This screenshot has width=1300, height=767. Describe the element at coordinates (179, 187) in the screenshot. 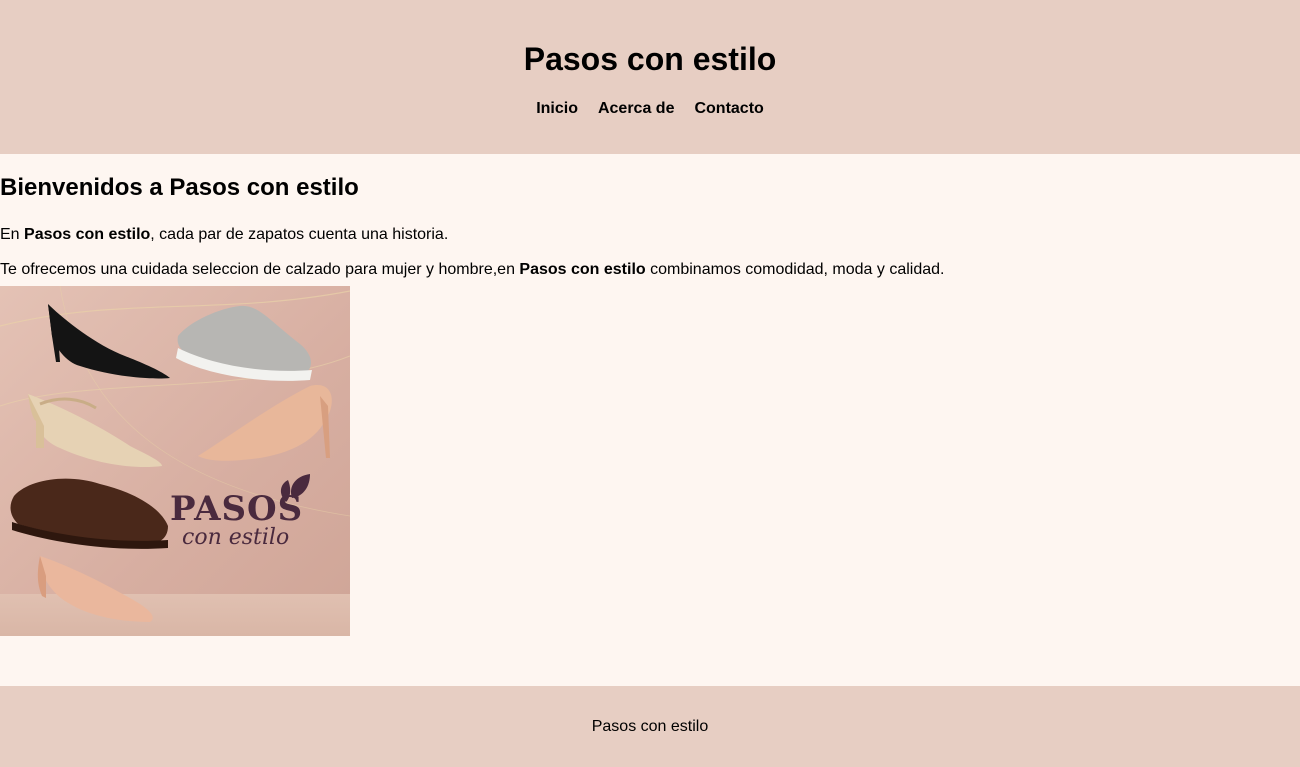

I see `welcome-heading: Bienvenidos a Pasos con estilo` at that location.